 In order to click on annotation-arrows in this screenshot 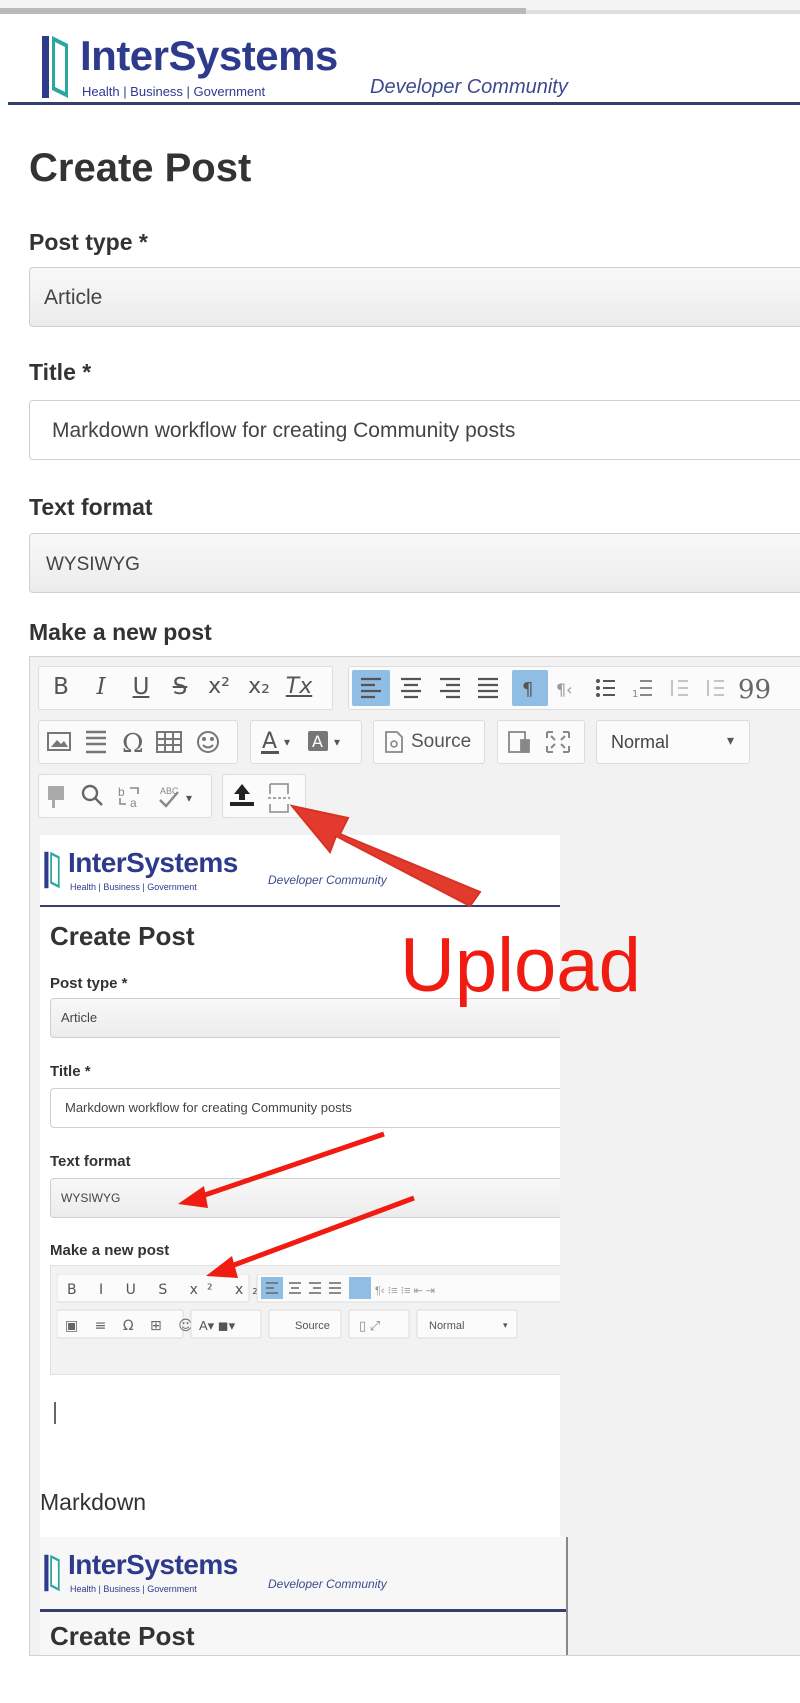, I will do `click(330, 1041)`.